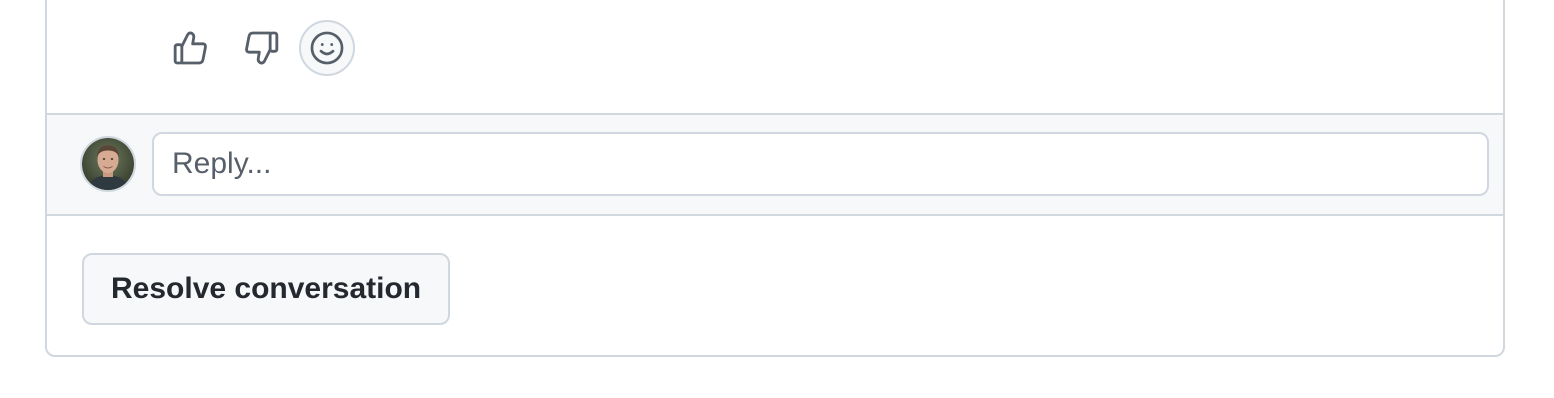 The height and width of the screenshot is (398, 1554). I want to click on thumbs-up-button, so click(191, 48).